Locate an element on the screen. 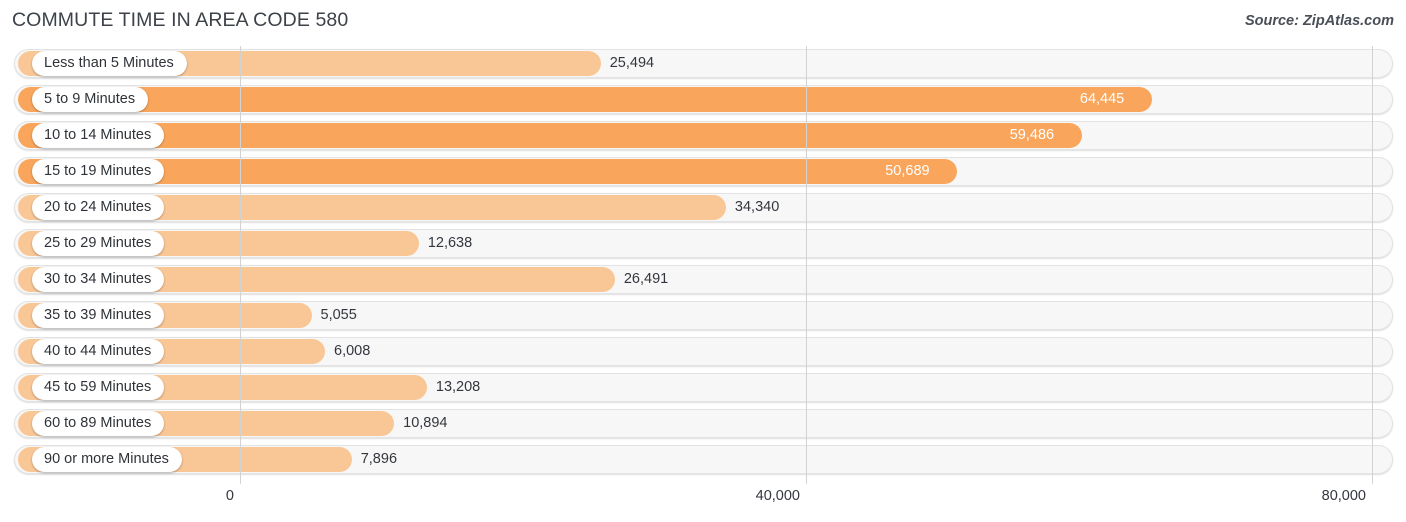  category-label: Less than 5 Minutes is located at coordinates (109, 63).